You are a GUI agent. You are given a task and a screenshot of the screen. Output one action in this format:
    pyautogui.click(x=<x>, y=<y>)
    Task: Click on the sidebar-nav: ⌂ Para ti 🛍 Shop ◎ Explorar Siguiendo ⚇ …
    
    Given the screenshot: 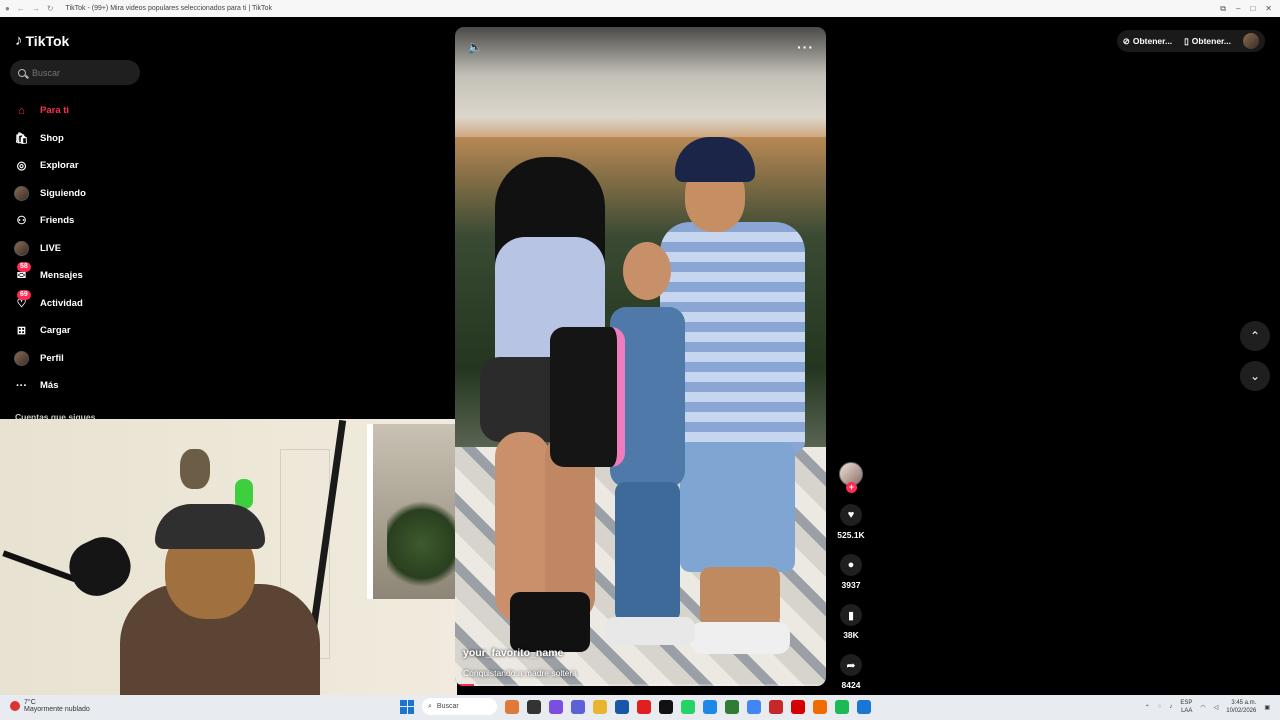 What is the action you would take?
    pyautogui.click(x=50, y=248)
    